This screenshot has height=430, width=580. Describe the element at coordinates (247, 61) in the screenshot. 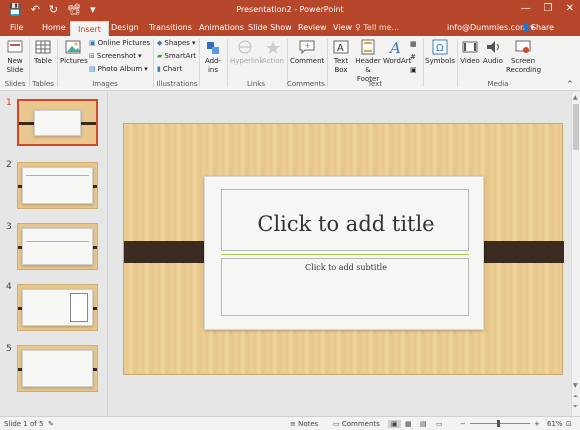

I see `hyperlink-label: Hyperlink` at that location.